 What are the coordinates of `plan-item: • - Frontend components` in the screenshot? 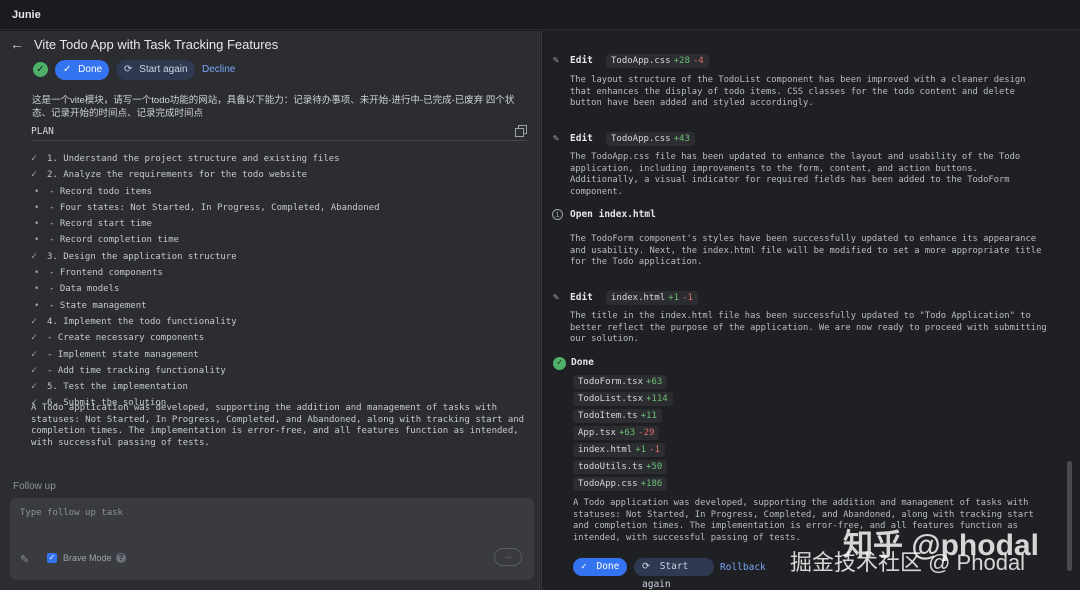 It's located at (279, 273).